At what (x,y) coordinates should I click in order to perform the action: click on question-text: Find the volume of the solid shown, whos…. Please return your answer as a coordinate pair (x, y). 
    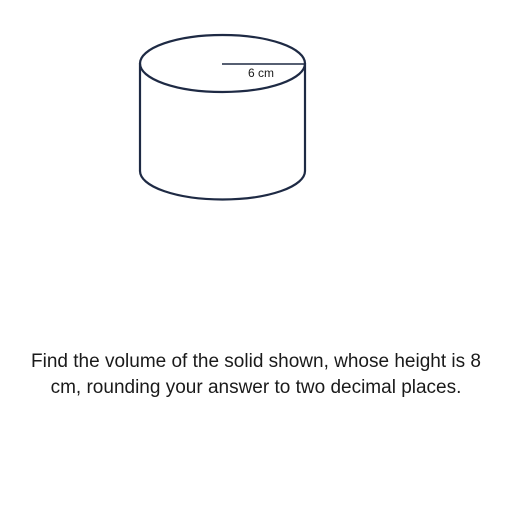
    Looking at the image, I should click on (256, 374).